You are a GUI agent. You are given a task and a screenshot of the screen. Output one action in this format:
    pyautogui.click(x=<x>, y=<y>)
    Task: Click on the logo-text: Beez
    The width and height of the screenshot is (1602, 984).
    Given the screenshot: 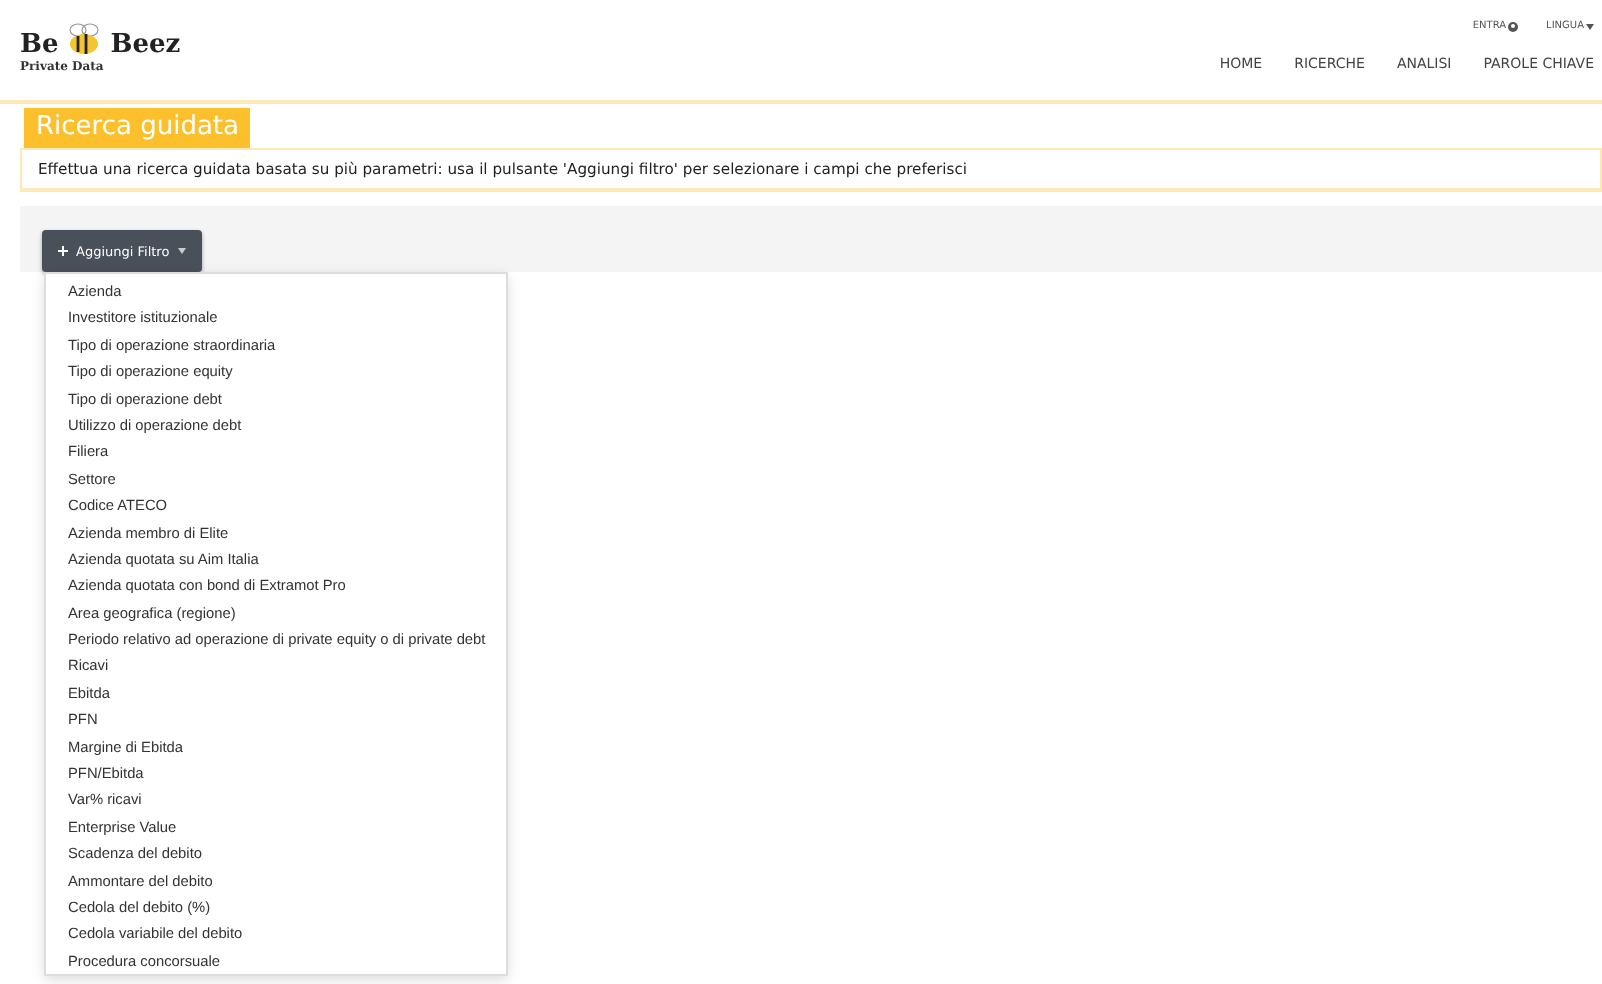 What is the action you would take?
    pyautogui.click(x=145, y=45)
    